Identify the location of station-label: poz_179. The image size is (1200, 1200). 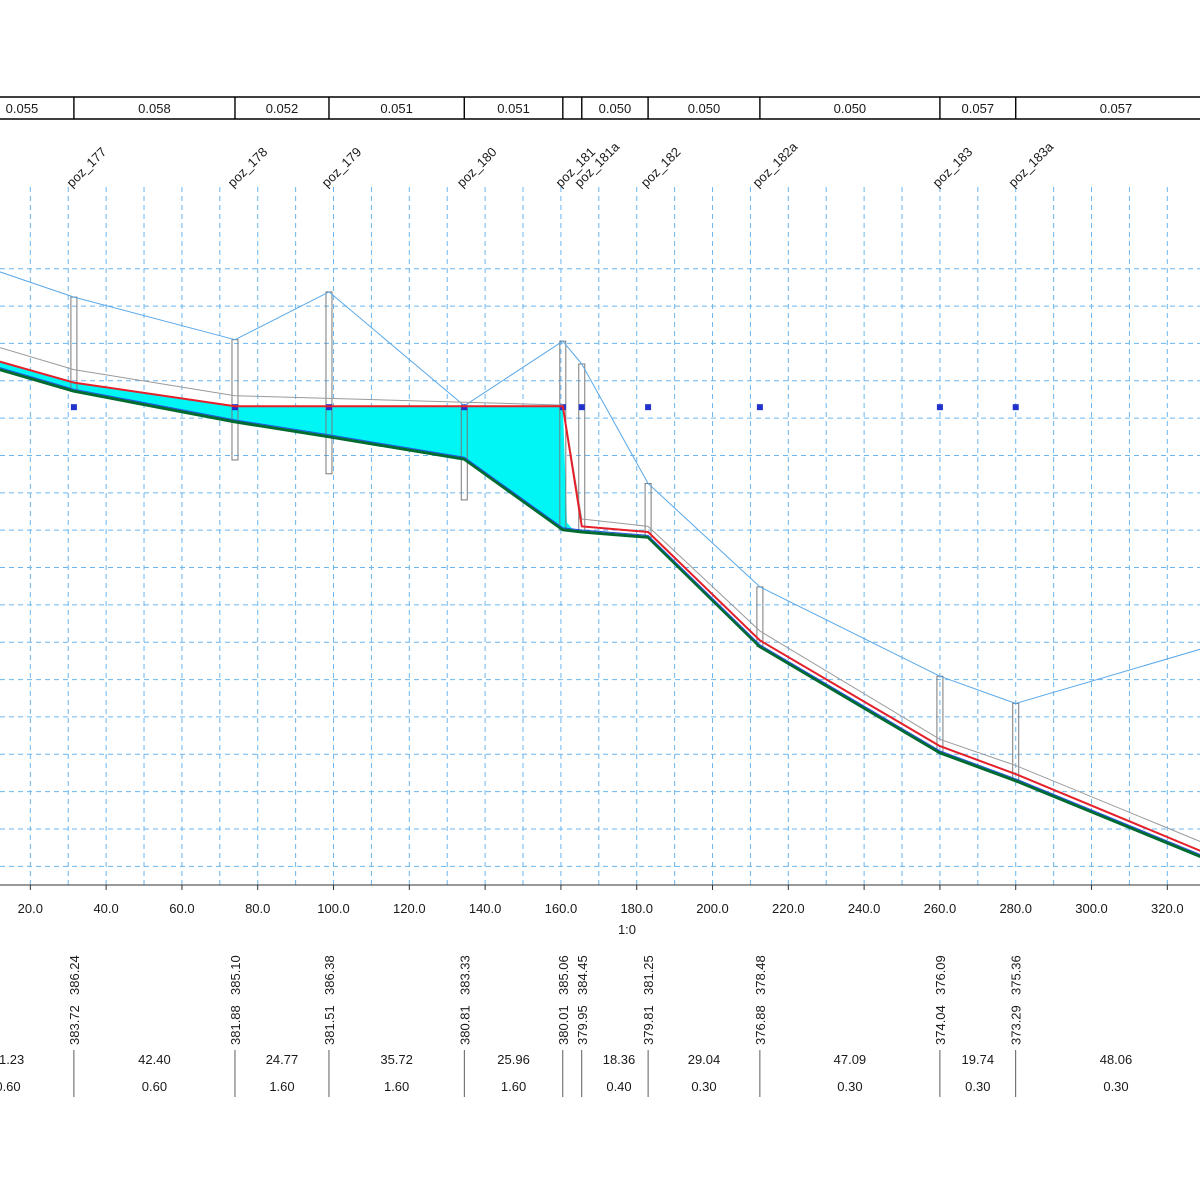
(341, 167).